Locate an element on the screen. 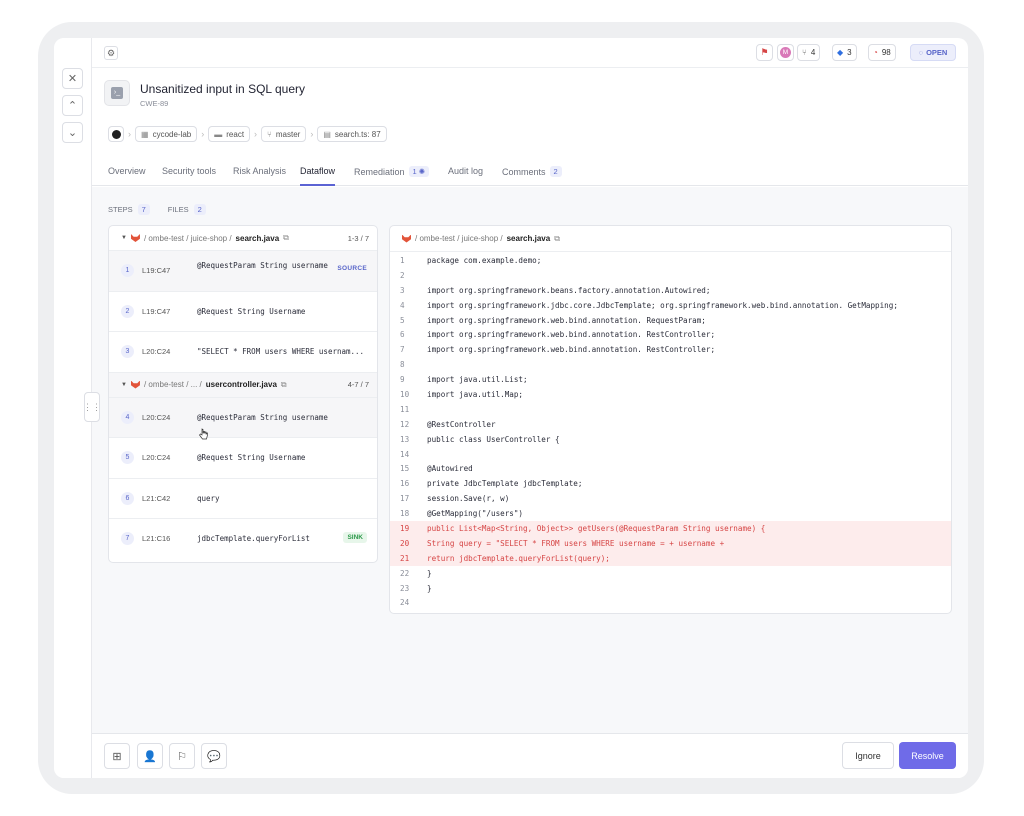 The image size is (1024, 816). resolve-button: Resolve is located at coordinates (927, 755).